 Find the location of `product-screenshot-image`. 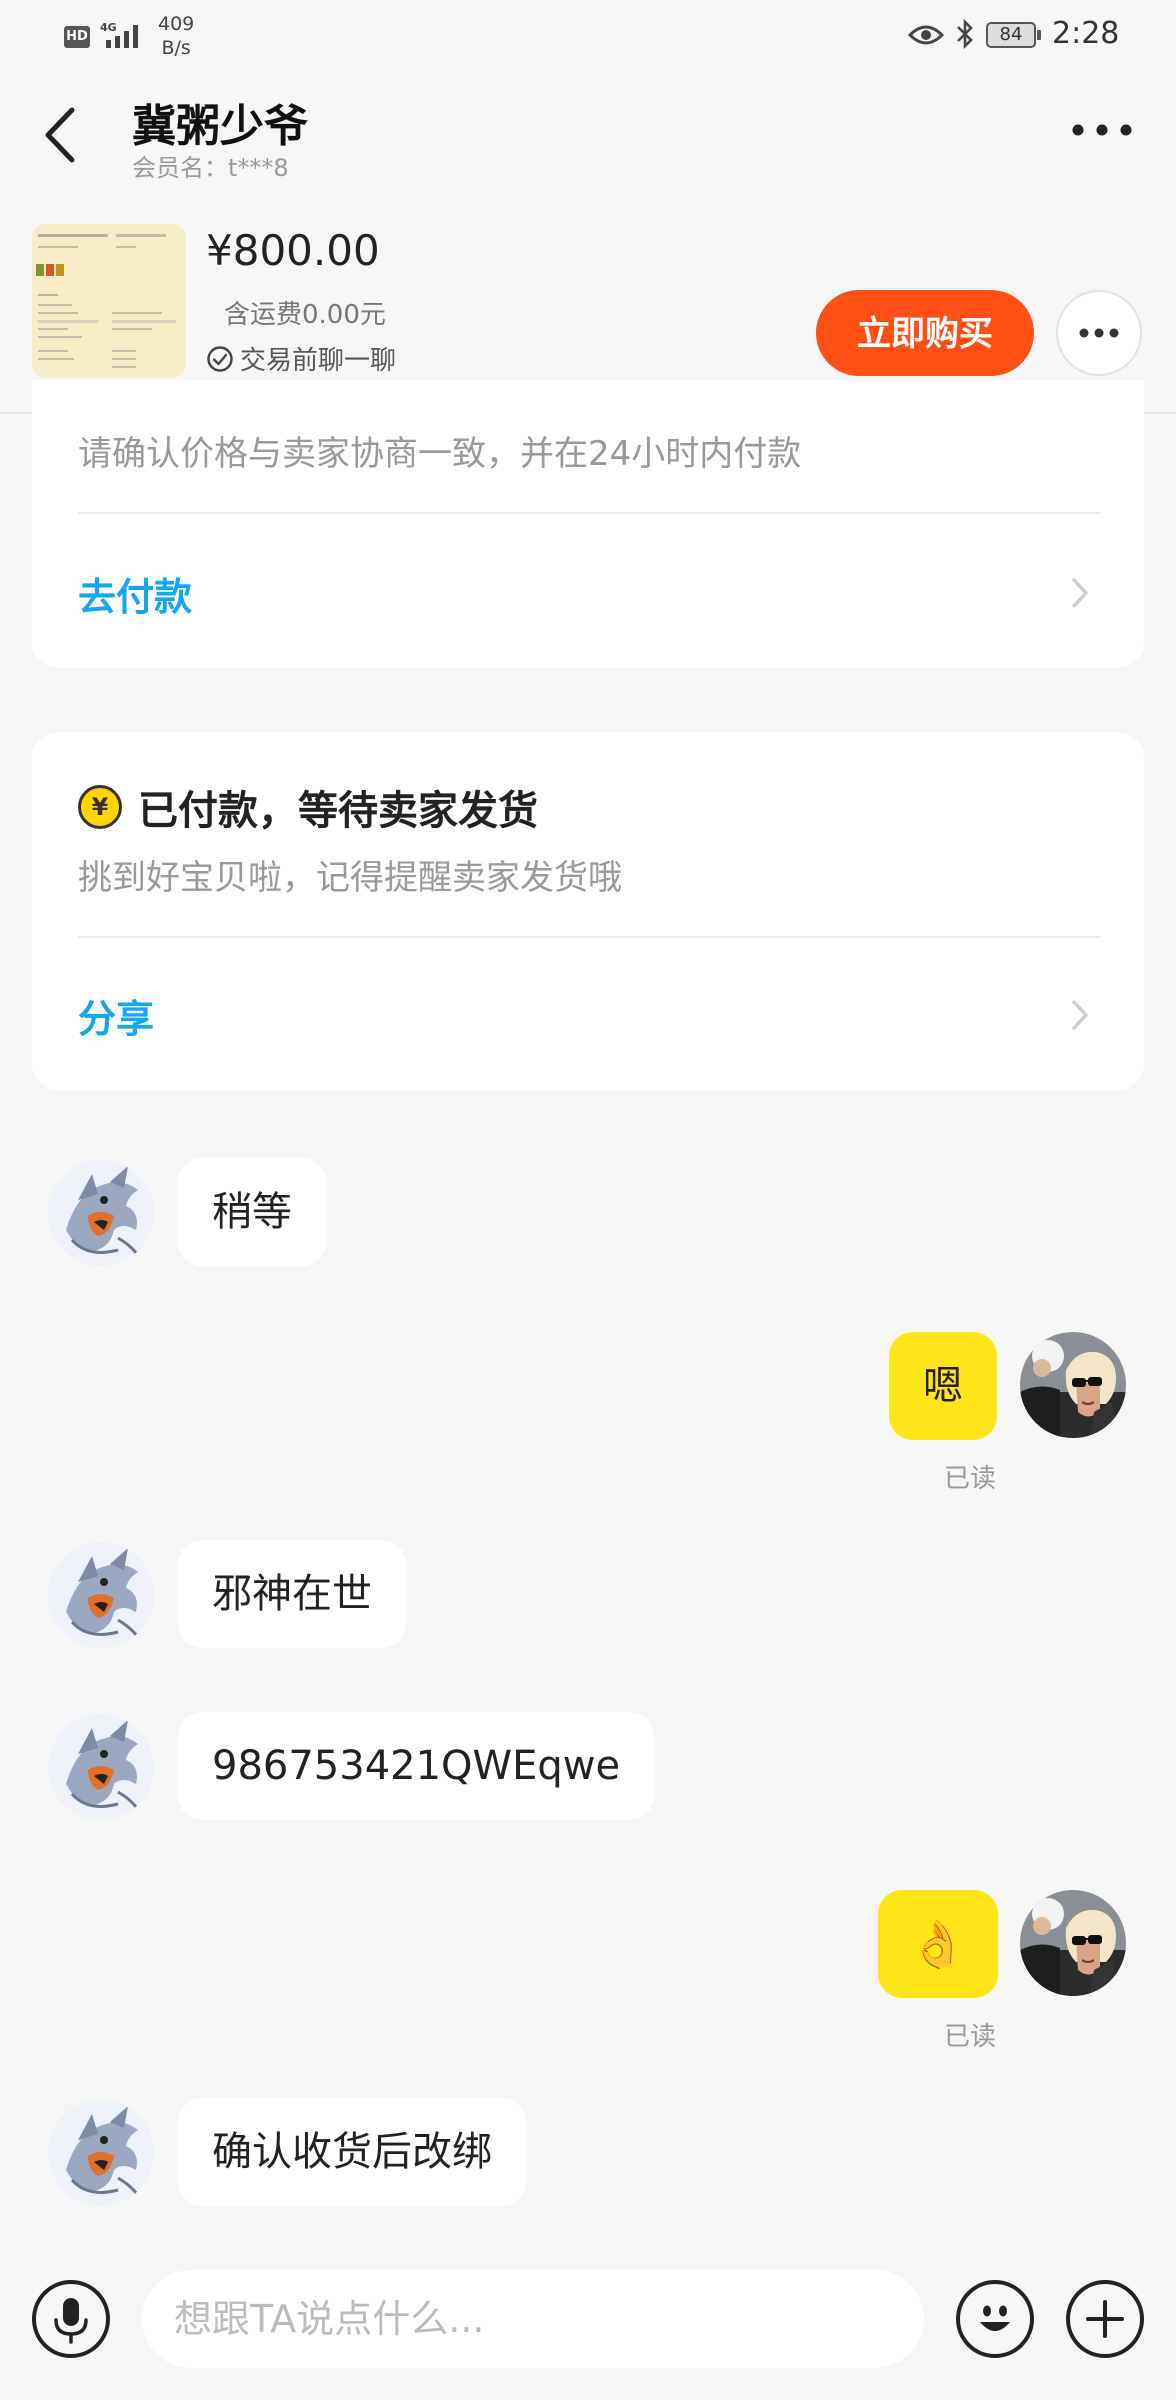

product-screenshot-image is located at coordinates (109, 301).